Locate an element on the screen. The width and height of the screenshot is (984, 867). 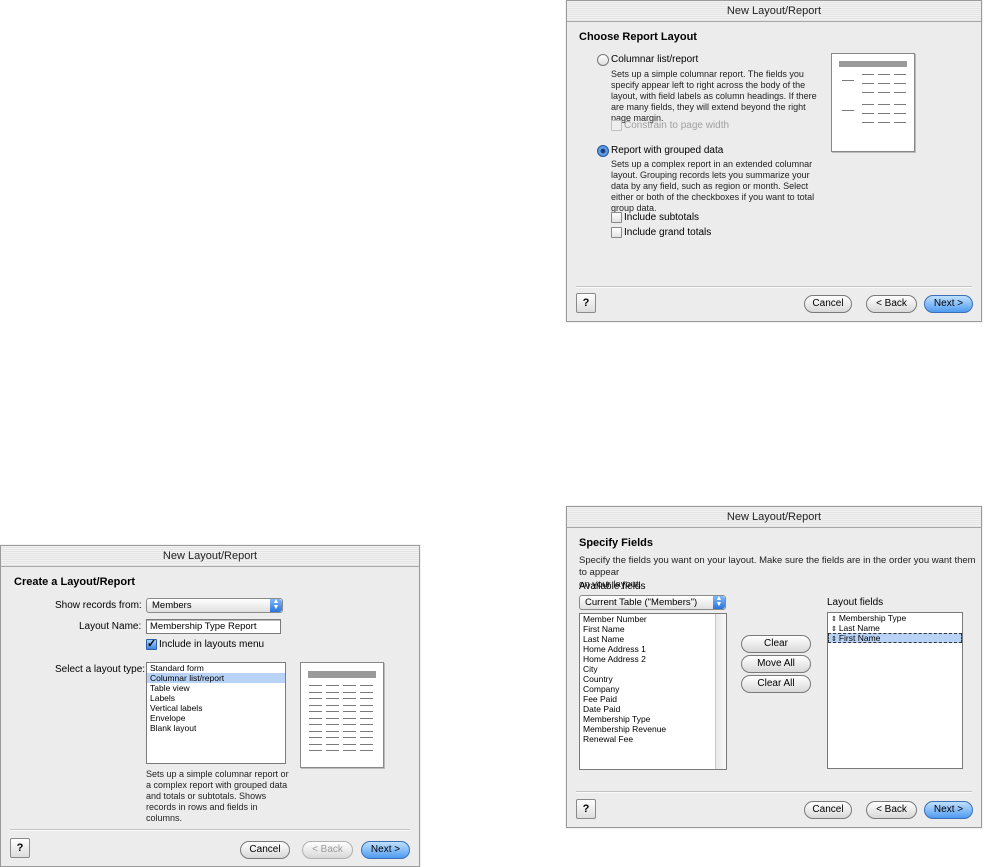
list-item: Home Address 1 is located at coordinates (653, 649).